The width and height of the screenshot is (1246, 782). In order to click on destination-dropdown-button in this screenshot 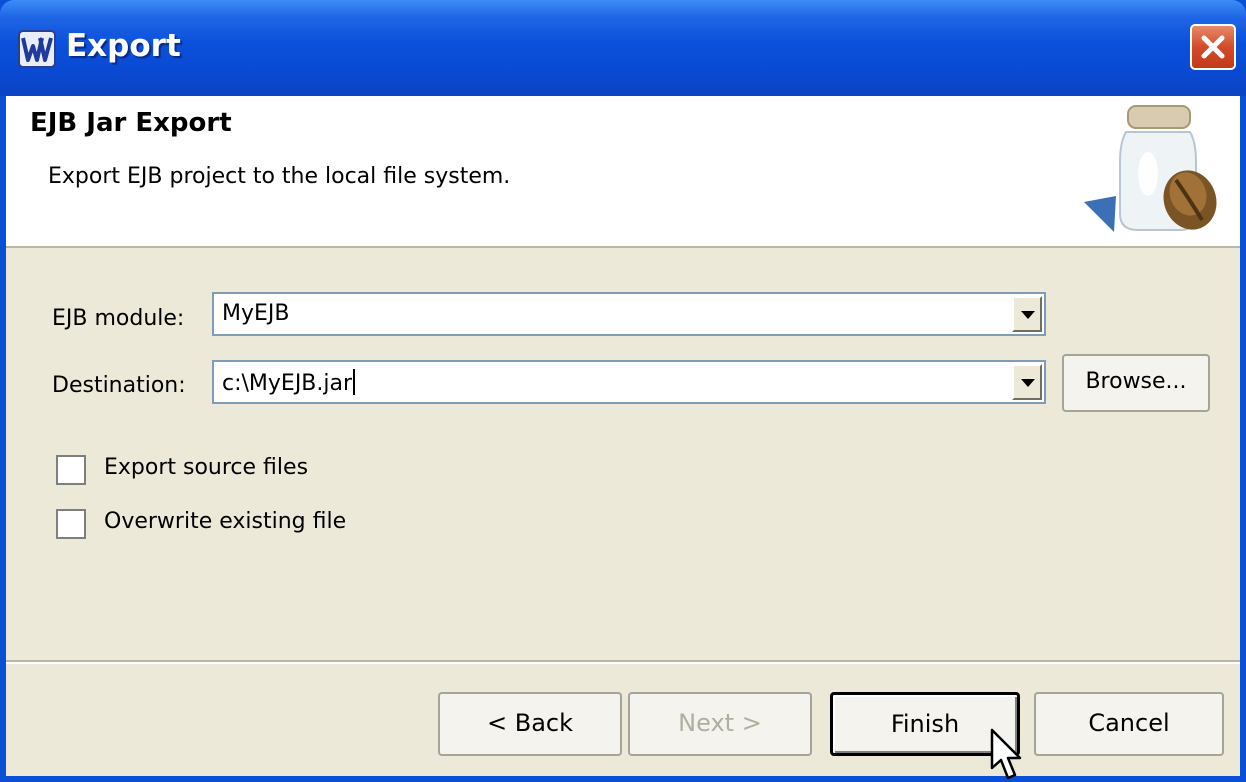, I will do `click(1027, 382)`.